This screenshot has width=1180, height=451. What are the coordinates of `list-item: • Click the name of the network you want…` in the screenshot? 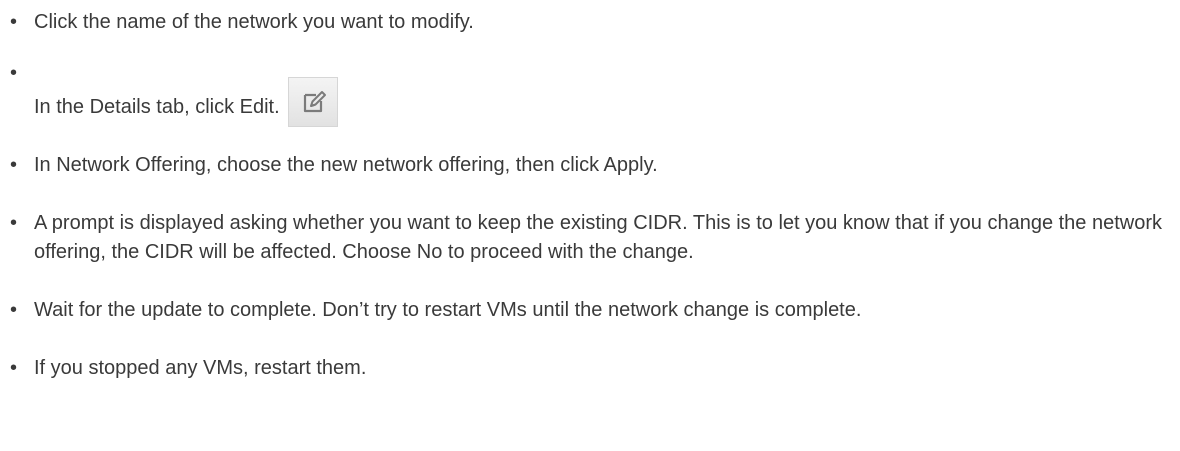 It's located at (584, 22).